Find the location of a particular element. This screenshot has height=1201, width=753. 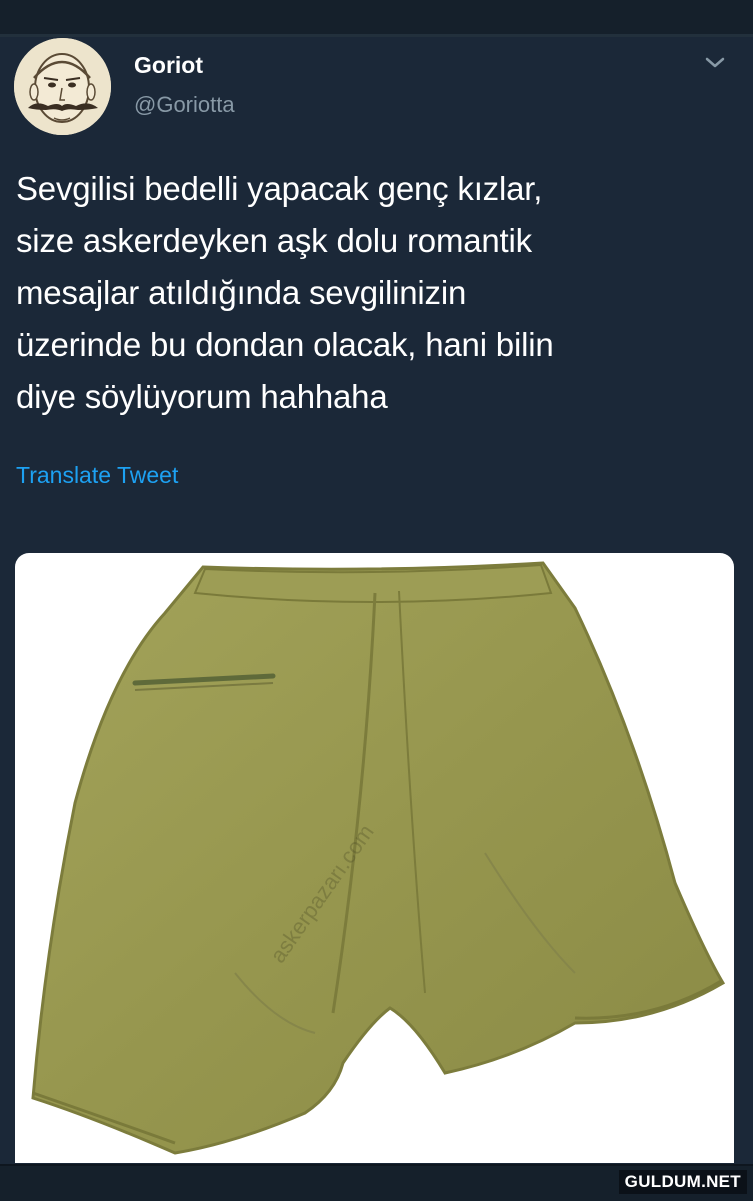

translate-tweet-link: Translate Tweet is located at coordinates (97, 475).